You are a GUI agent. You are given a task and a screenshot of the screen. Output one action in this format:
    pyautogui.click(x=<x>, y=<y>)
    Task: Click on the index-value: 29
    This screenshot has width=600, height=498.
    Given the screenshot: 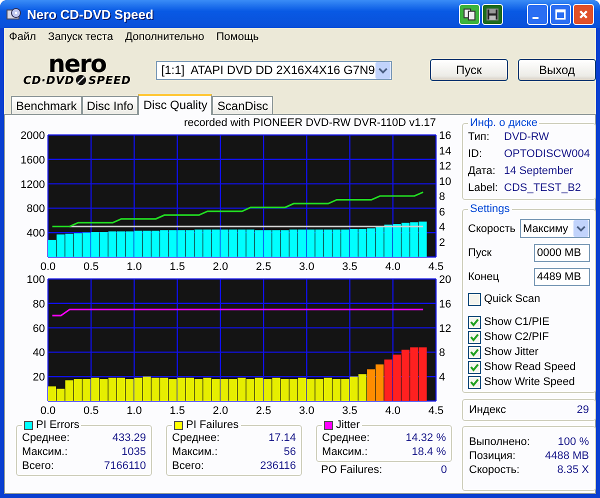 What is the action you would take?
    pyautogui.click(x=582, y=410)
    